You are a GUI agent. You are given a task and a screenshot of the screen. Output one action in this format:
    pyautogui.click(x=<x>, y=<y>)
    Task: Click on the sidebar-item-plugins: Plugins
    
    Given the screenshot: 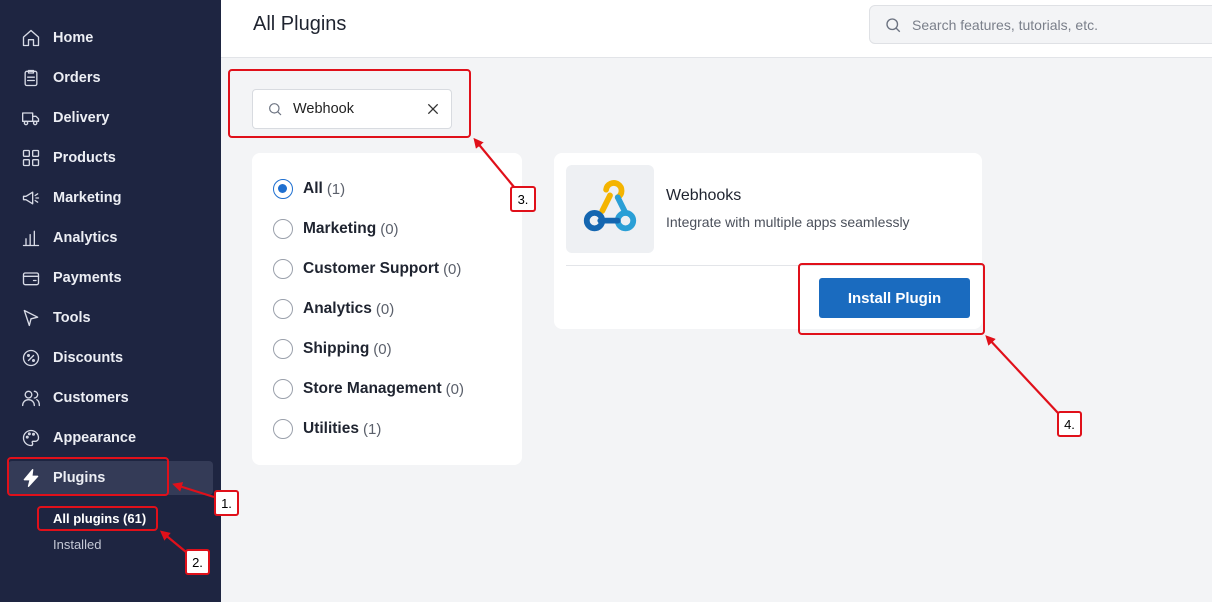 What is the action you would take?
    pyautogui.click(x=110, y=478)
    